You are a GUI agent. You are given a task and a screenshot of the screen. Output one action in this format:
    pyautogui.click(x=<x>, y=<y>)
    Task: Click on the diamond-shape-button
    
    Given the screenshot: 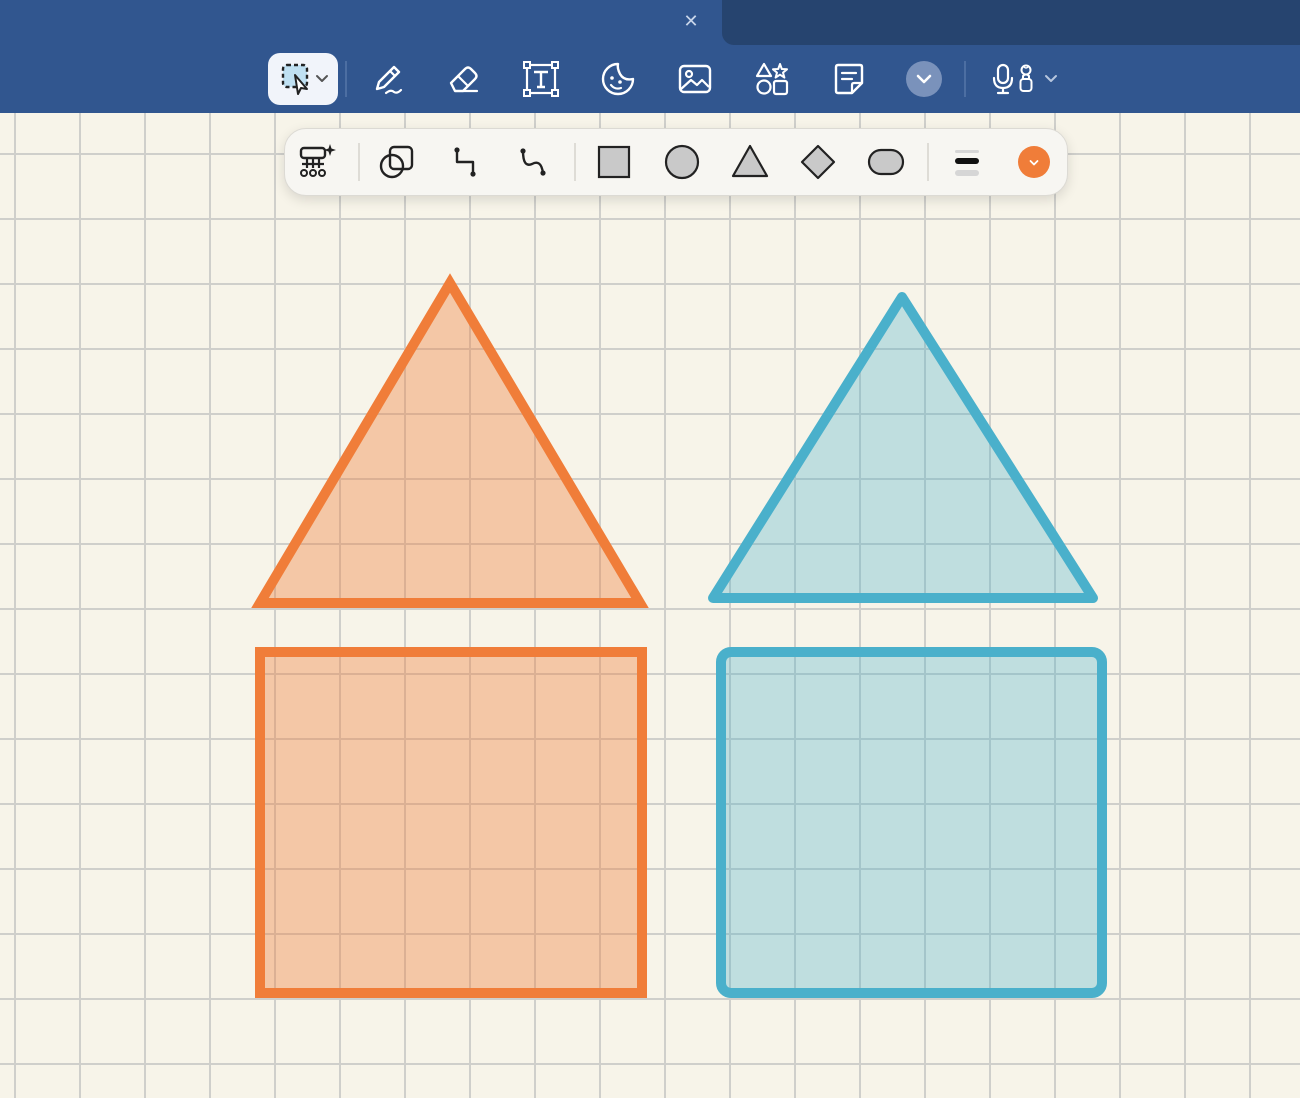 What is the action you would take?
    pyautogui.click(x=818, y=162)
    